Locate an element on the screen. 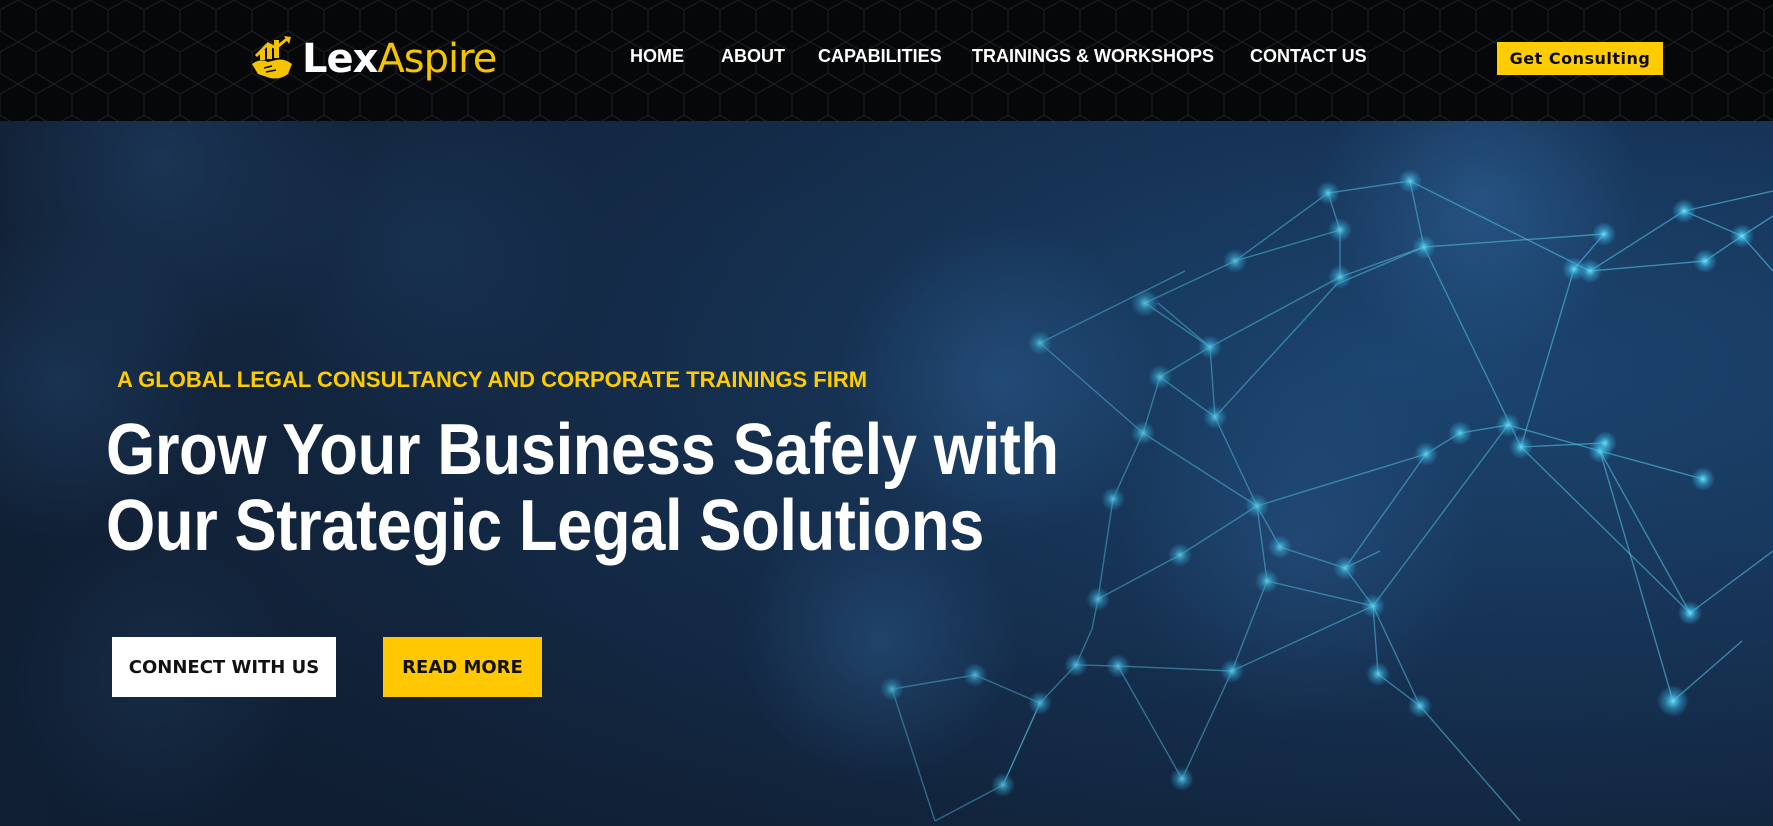  nav-item-about: ABOUT is located at coordinates (753, 56).